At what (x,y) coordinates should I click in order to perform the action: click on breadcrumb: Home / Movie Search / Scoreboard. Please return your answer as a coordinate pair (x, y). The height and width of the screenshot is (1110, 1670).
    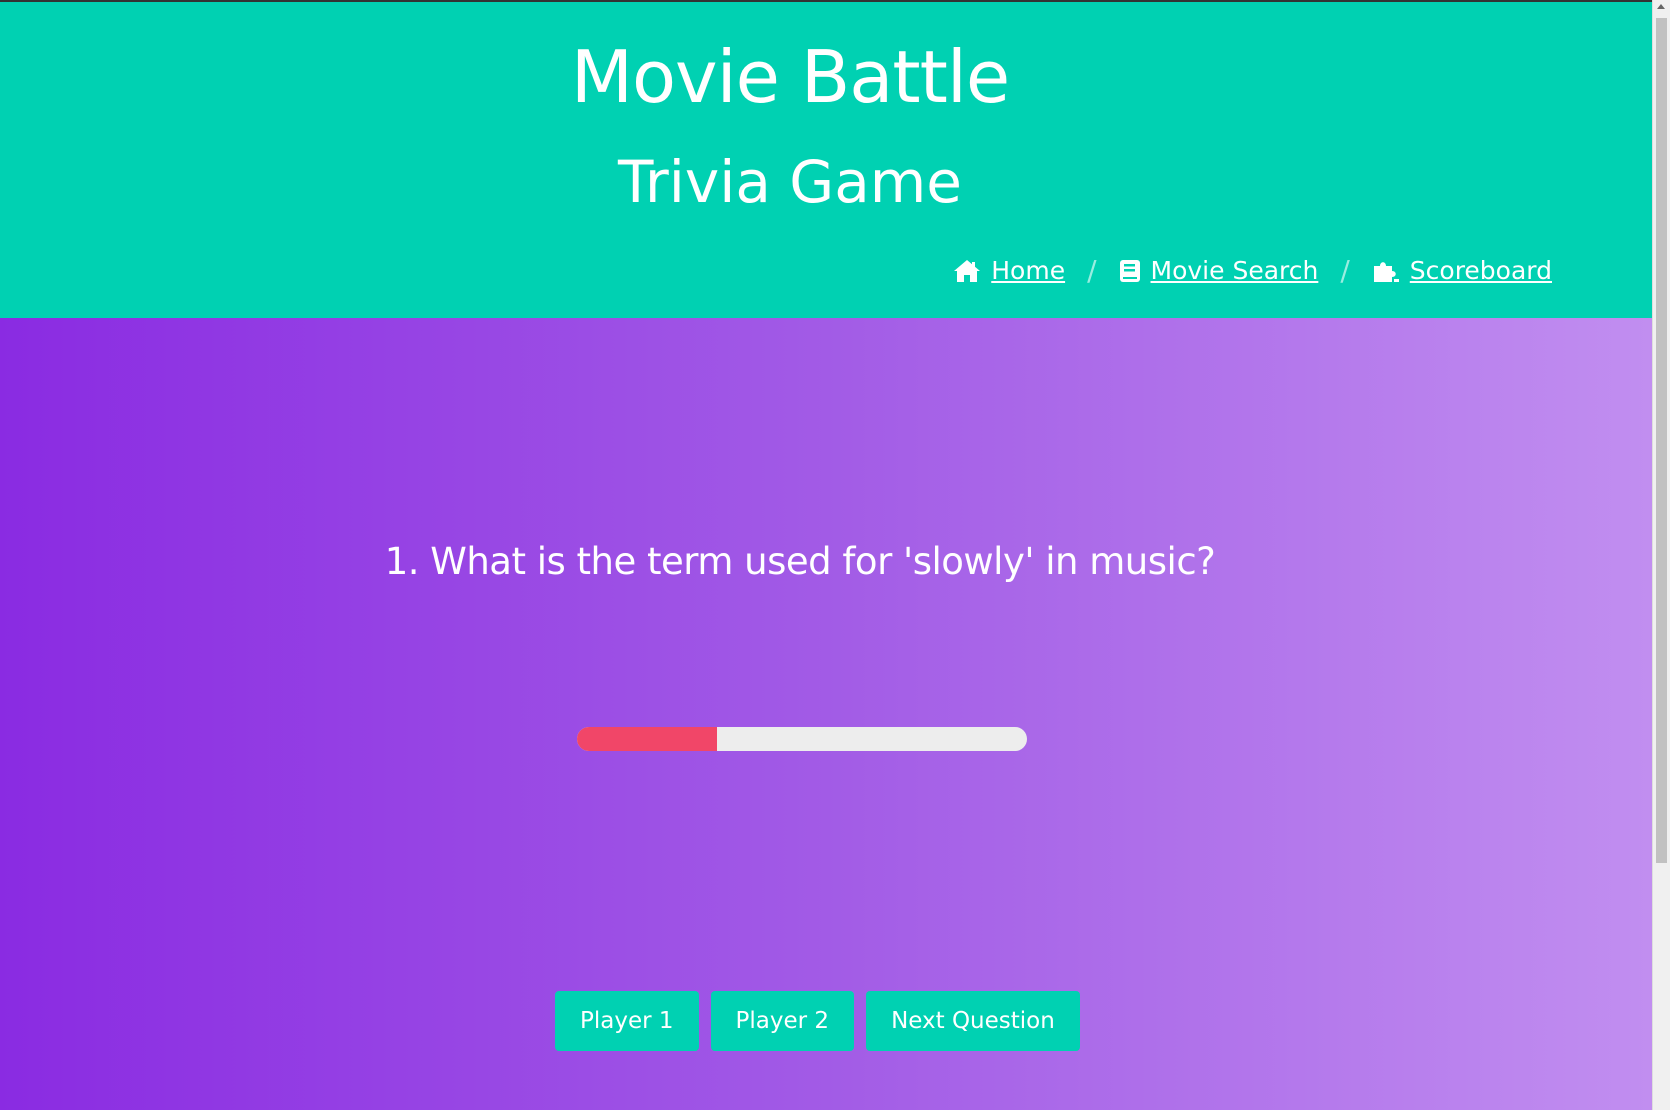
    Looking at the image, I should click on (1252, 270).